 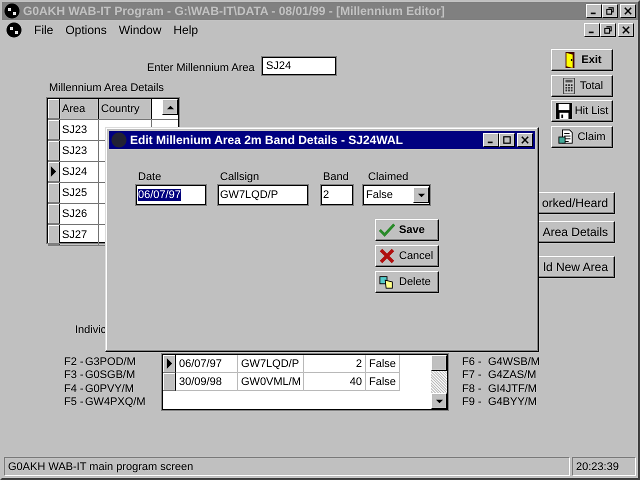 I want to click on shortcut-key: F7 -, so click(x=472, y=375).